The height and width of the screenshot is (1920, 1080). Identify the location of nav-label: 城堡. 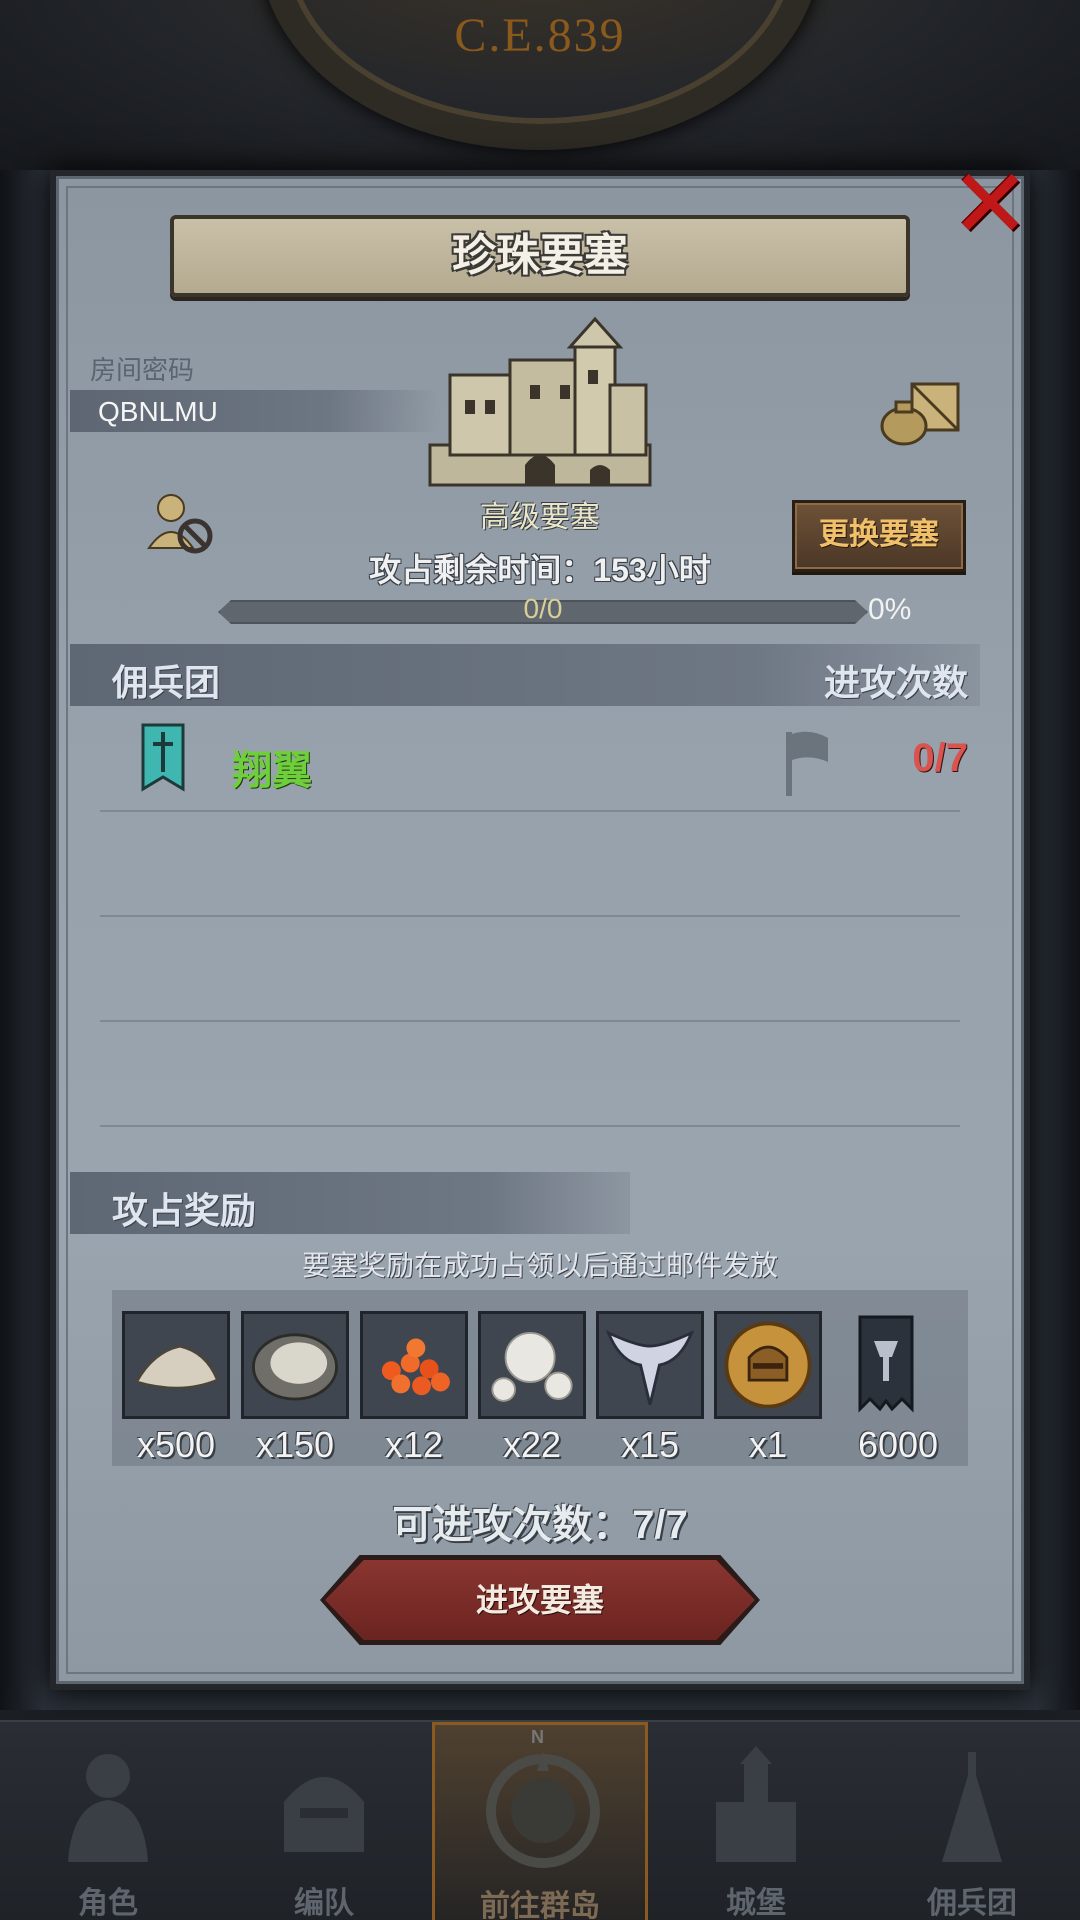
(756, 1903).